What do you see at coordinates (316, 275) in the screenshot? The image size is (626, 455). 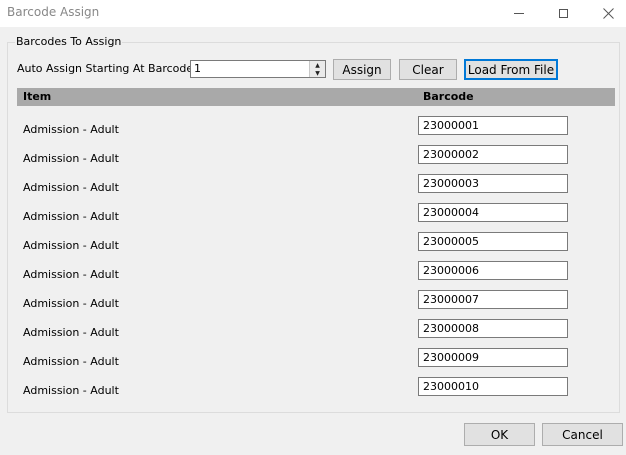 I see `table-row: Admission - Adult 23000006` at bounding box center [316, 275].